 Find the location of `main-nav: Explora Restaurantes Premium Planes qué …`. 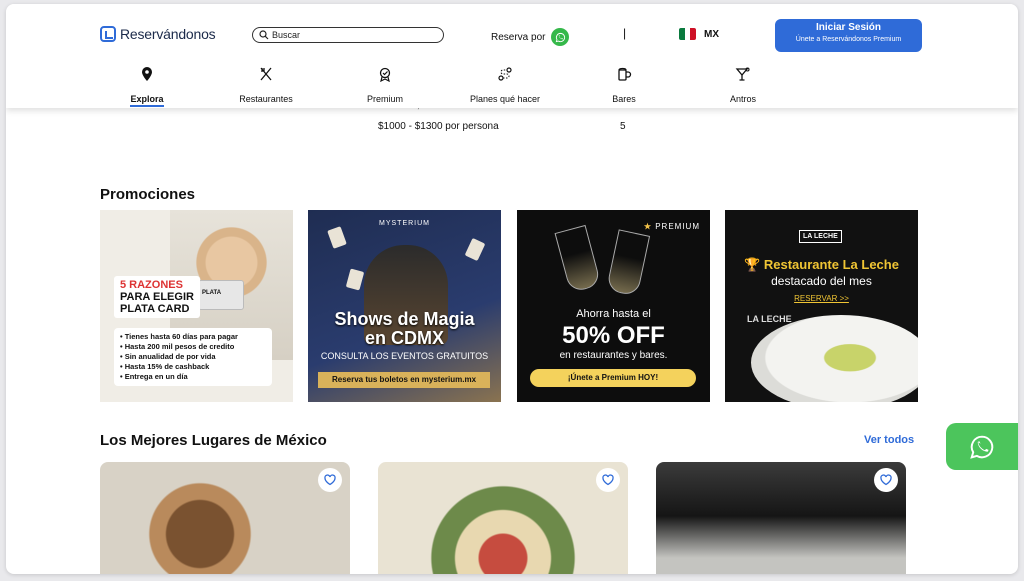

main-nav: Explora Restaurantes Premium Planes qué … is located at coordinates (512, 87).